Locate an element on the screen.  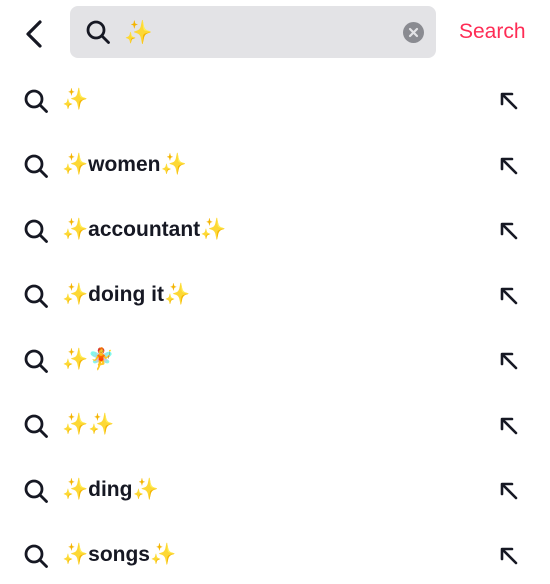
suggestion-label: ✨women✨ is located at coordinates (124, 164).